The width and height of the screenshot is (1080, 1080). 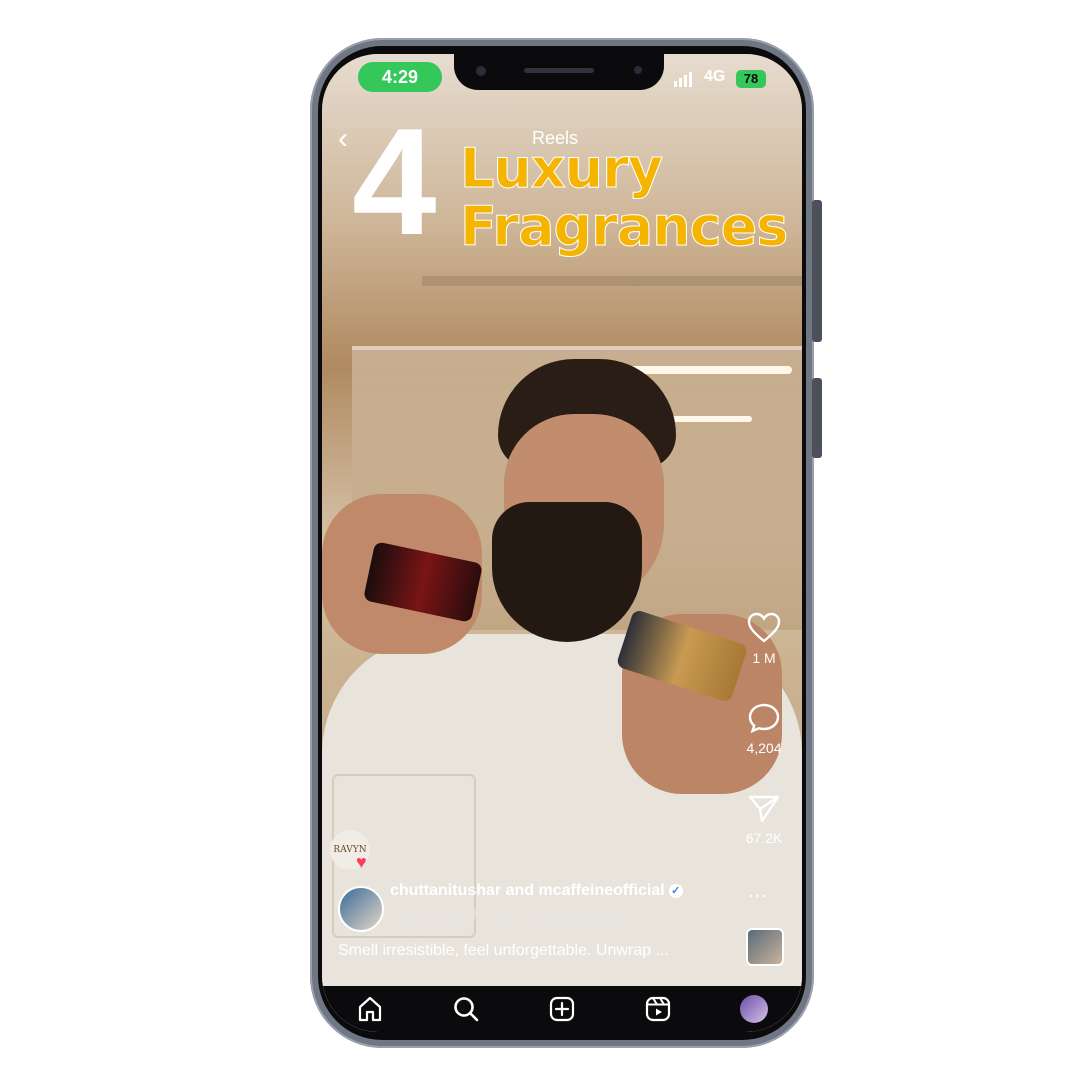 I want to click on notch, so click(x=559, y=72).